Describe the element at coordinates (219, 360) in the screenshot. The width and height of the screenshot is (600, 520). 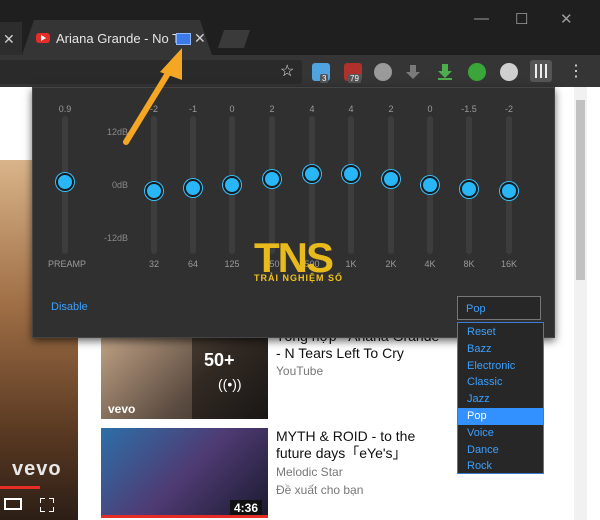
I see `playlist-count: 50+` at that location.